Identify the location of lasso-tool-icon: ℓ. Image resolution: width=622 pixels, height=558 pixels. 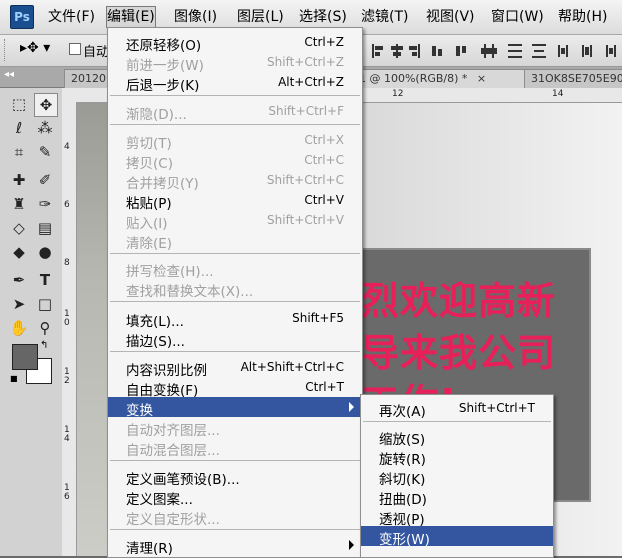
(19, 128).